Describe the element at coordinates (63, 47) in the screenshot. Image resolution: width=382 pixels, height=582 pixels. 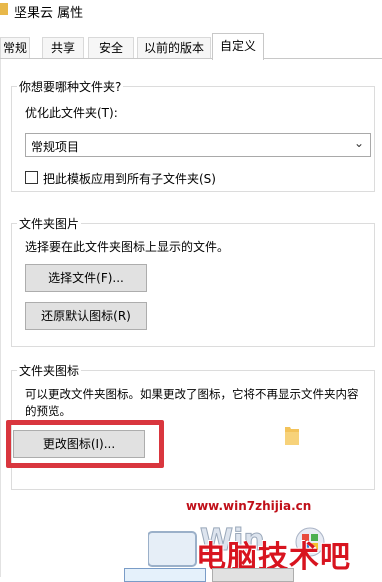
I see `tab-sharing: 共享` at that location.